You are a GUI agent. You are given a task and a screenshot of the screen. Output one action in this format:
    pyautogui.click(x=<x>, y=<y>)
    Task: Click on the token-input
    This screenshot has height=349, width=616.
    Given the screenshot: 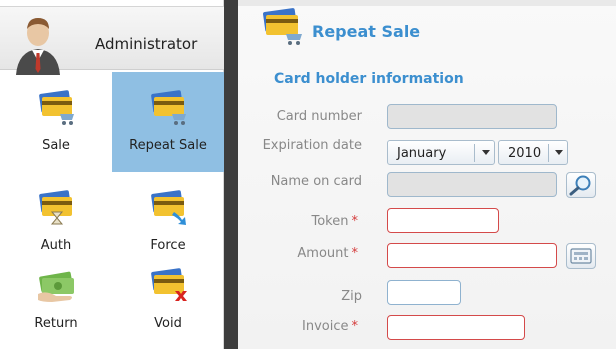 What is the action you would take?
    pyautogui.click(x=443, y=220)
    